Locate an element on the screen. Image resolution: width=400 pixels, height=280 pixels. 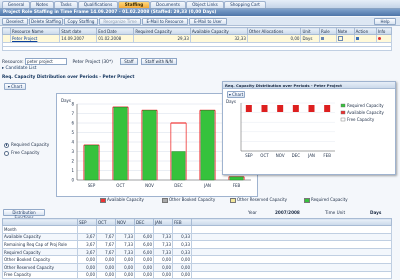
tab-general: General is located at coordinates (16, 4).